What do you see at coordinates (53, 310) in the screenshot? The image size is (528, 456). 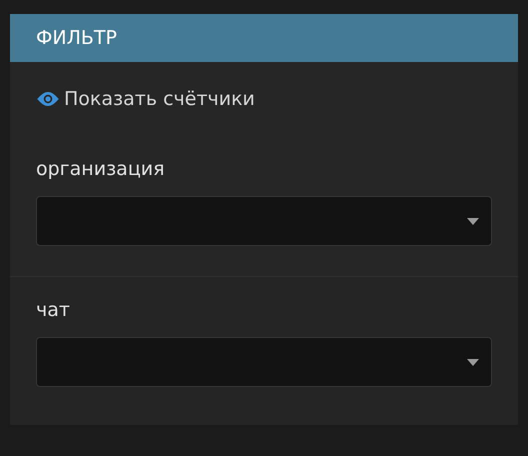 I see `field-label: чат` at bounding box center [53, 310].